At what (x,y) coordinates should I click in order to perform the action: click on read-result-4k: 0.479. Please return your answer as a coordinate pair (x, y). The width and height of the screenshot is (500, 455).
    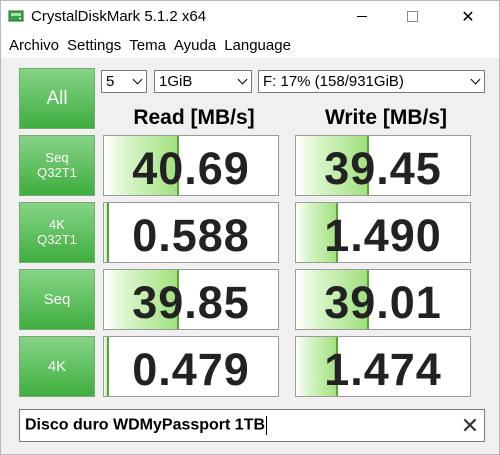
    Looking at the image, I should click on (191, 366).